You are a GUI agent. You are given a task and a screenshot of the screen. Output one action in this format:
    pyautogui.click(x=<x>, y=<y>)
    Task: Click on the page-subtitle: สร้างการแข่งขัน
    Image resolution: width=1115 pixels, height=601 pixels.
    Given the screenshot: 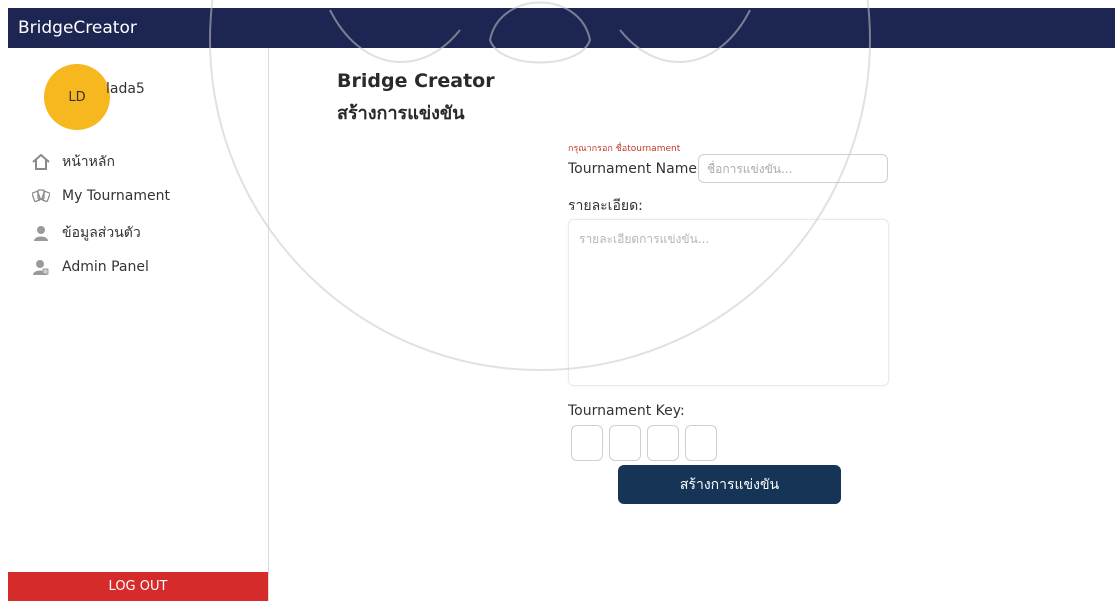 What is the action you would take?
    pyautogui.click(x=401, y=113)
    